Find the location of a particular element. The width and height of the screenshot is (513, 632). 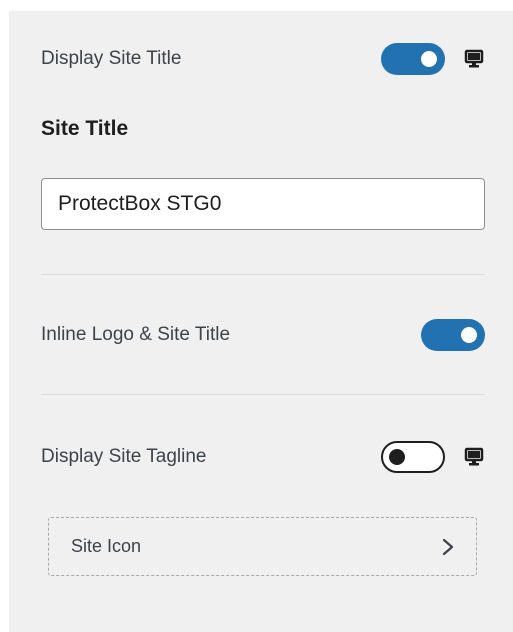

inline-logo-controls is located at coordinates (453, 335).